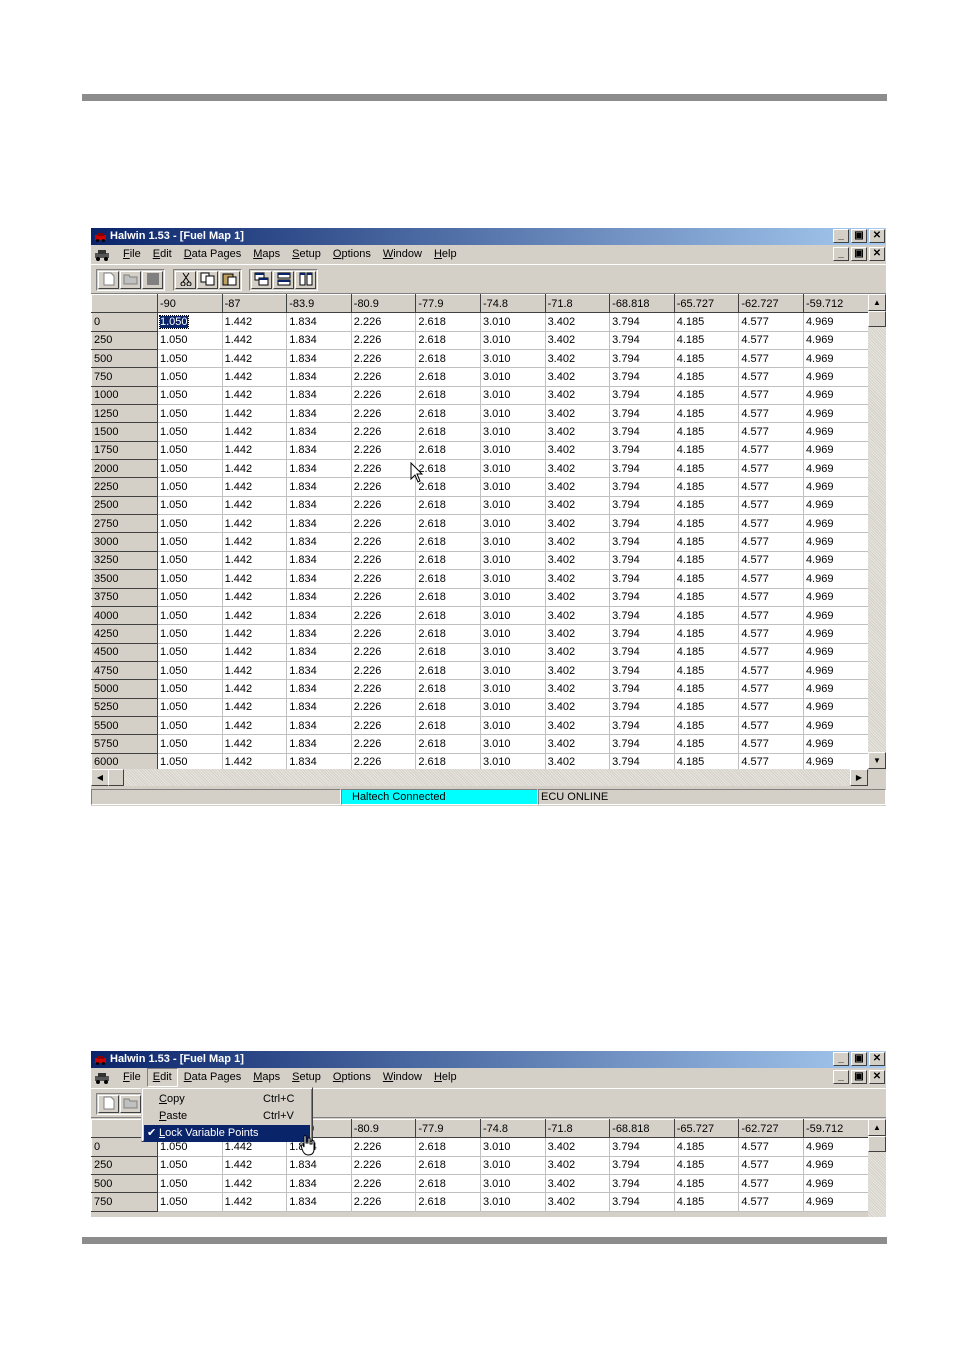 The image size is (954, 1350). What do you see at coordinates (207, 280) in the screenshot?
I see `copy-button` at bounding box center [207, 280].